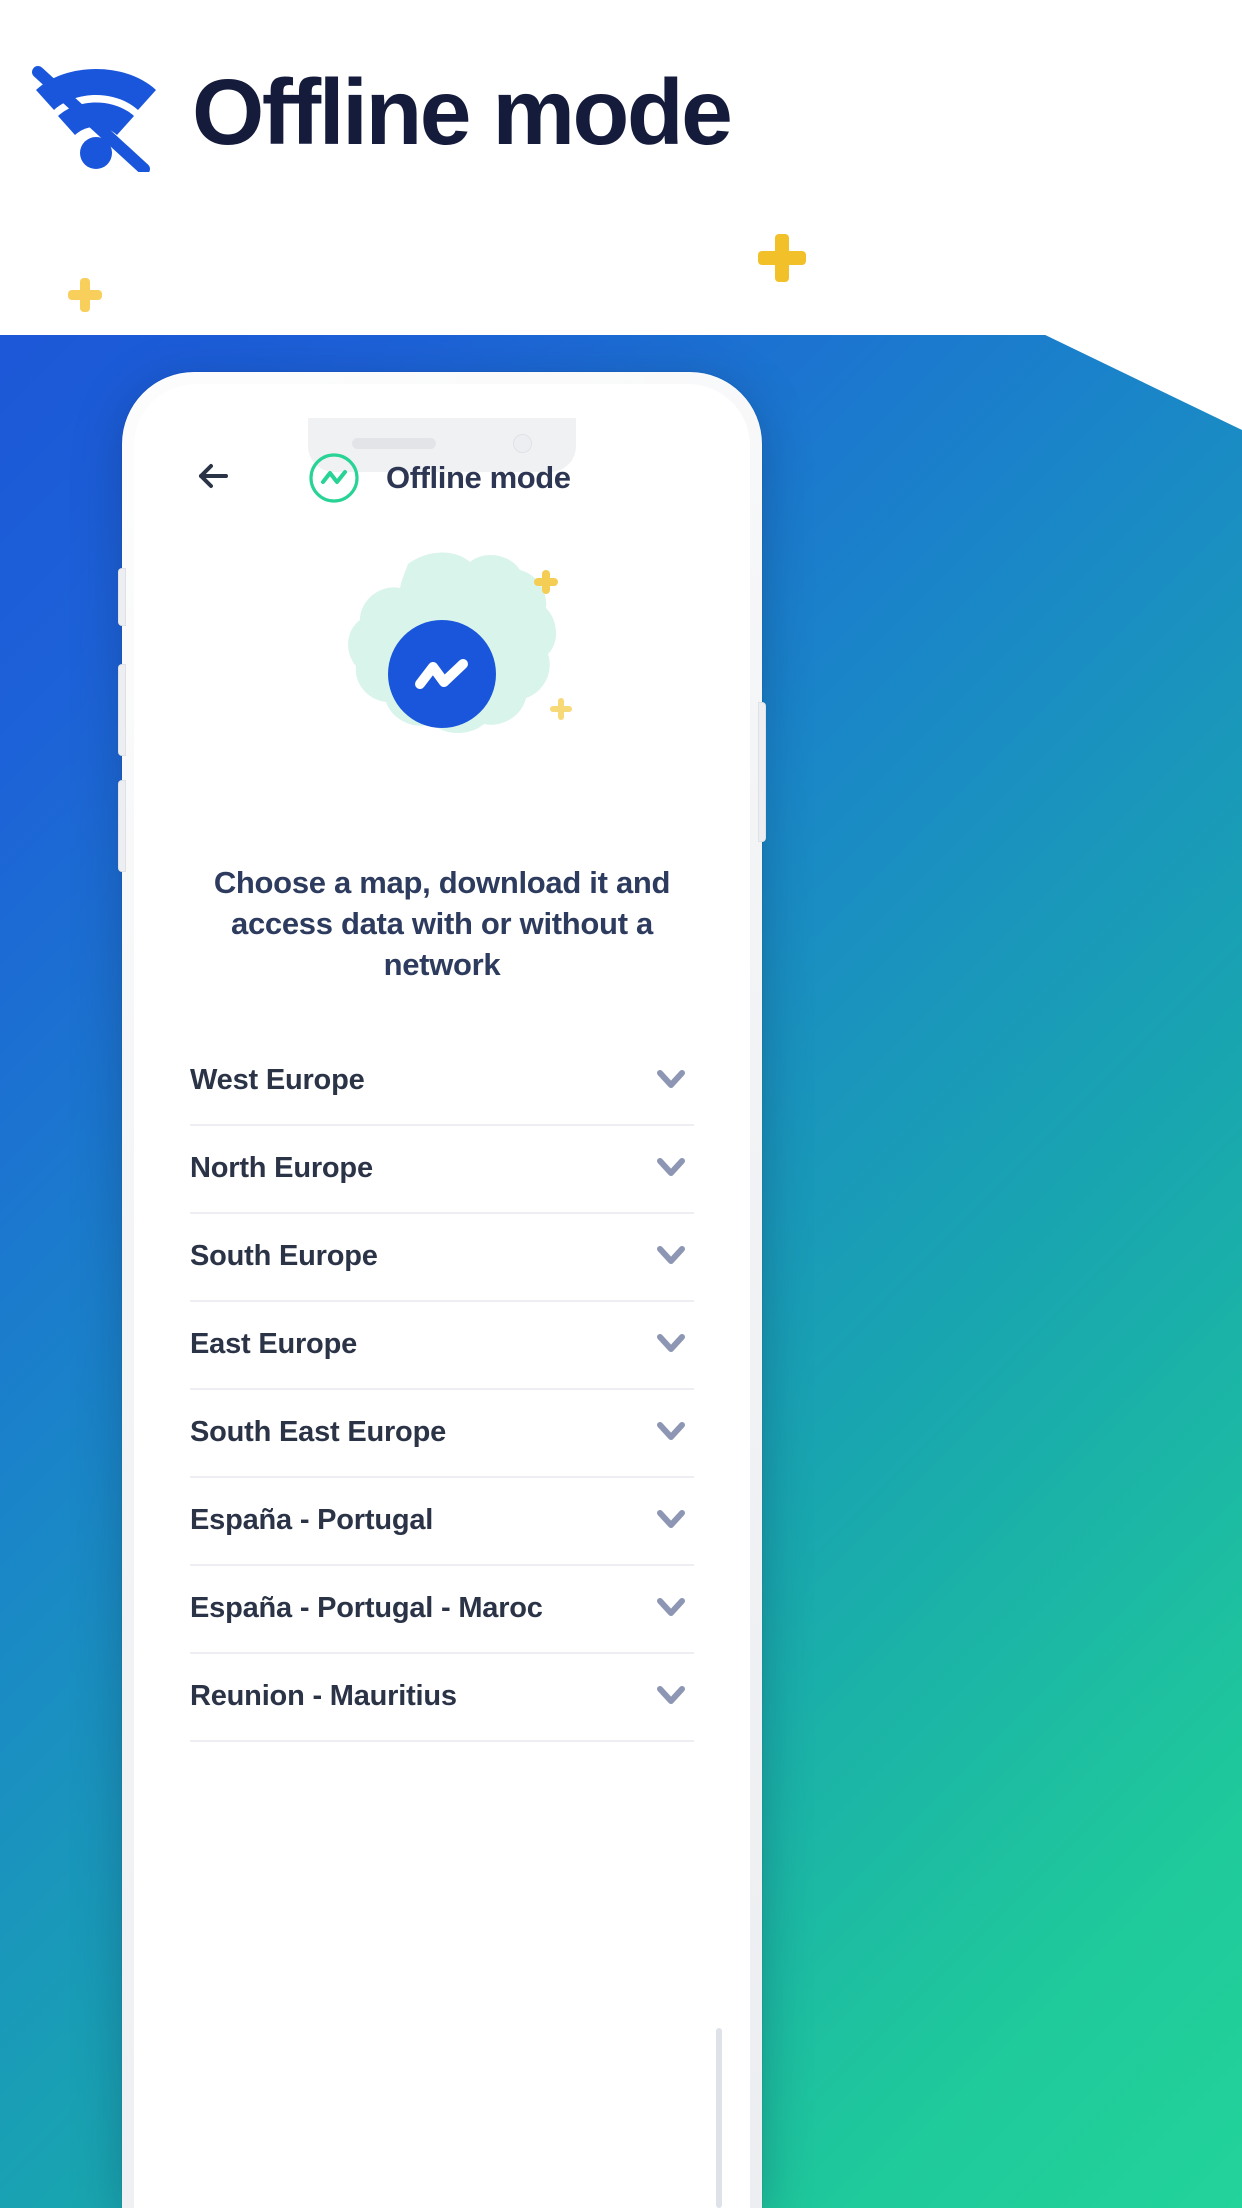  What do you see at coordinates (92, 112) in the screenshot?
I see `wifi-off-icon` at bounding box center [92, 112].